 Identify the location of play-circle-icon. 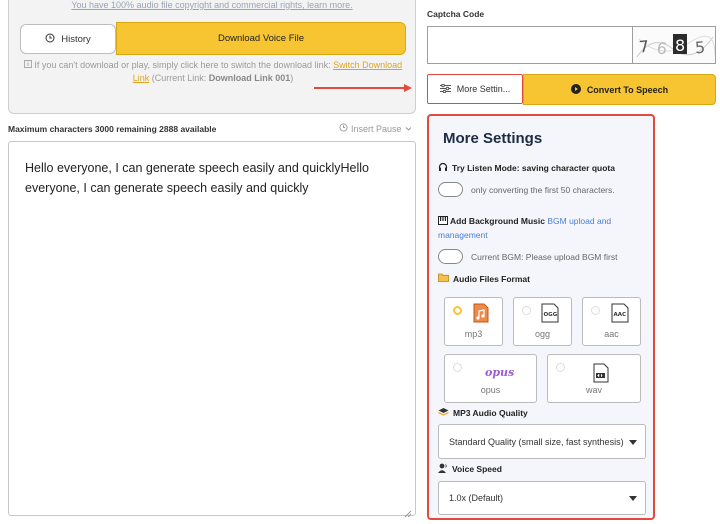
(575, 89).